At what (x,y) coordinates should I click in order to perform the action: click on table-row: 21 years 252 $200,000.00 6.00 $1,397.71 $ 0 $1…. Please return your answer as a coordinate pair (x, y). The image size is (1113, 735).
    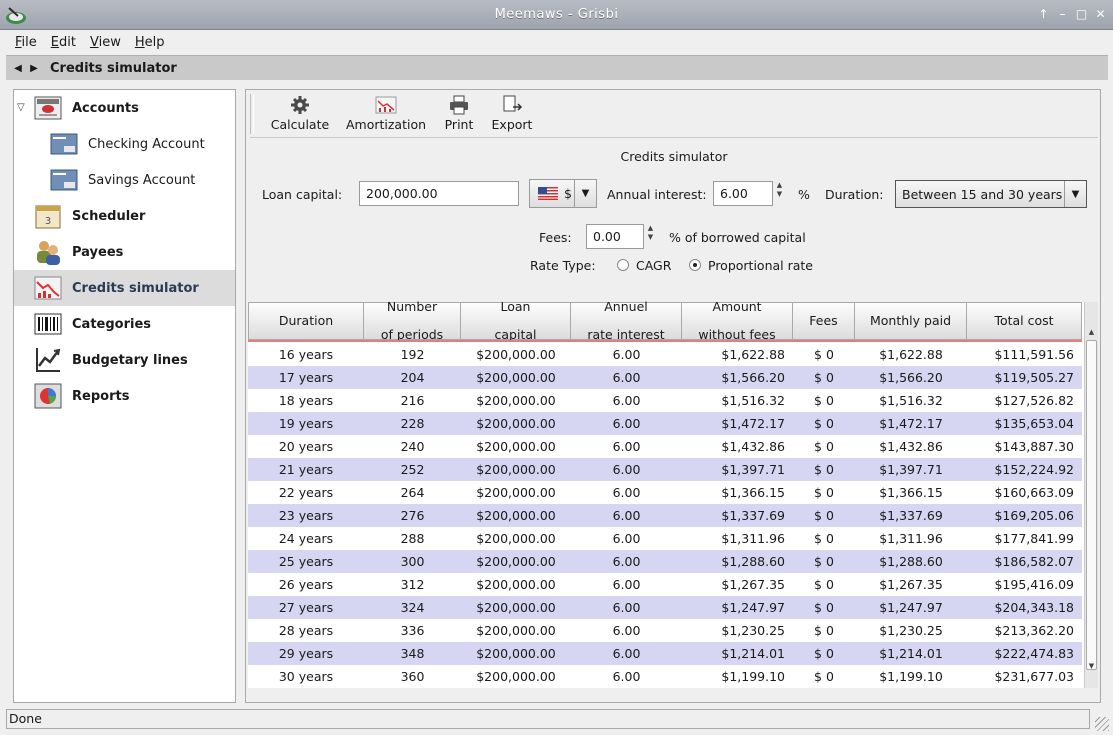
    Looking at the image, I should click on (665, 469).